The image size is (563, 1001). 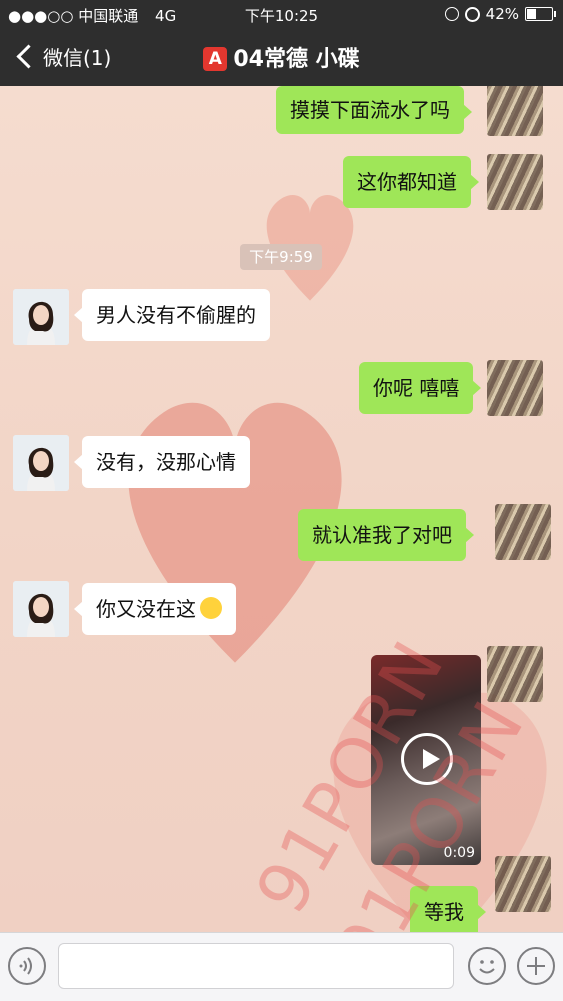 I want to click on status-bar: ●●●○○ 中国联通 4G 下午10:25 42%, so click(x=281, y=14).